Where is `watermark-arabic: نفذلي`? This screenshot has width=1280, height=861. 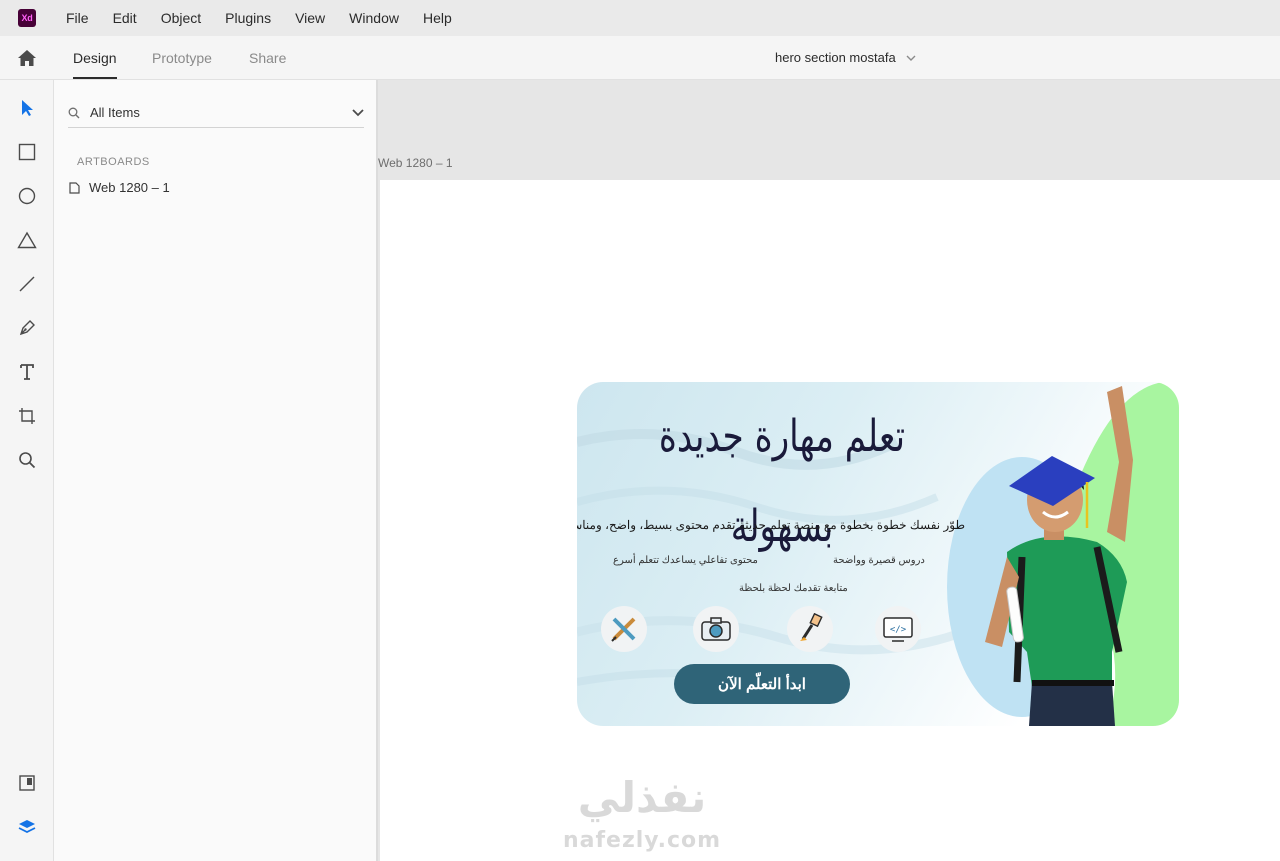 watermark-arabic: نفذلي is located at coordinates (642, 797).